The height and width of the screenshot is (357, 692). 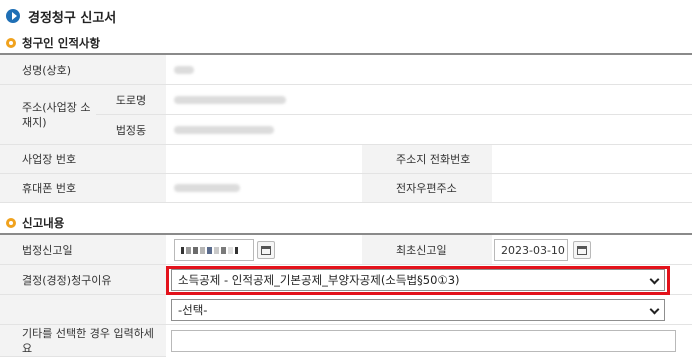 I want to click on reason-select-value: 소득공제 - 인적공제_기본공제_부양자공제(소득법§50①3), so click(x=319, y=280).